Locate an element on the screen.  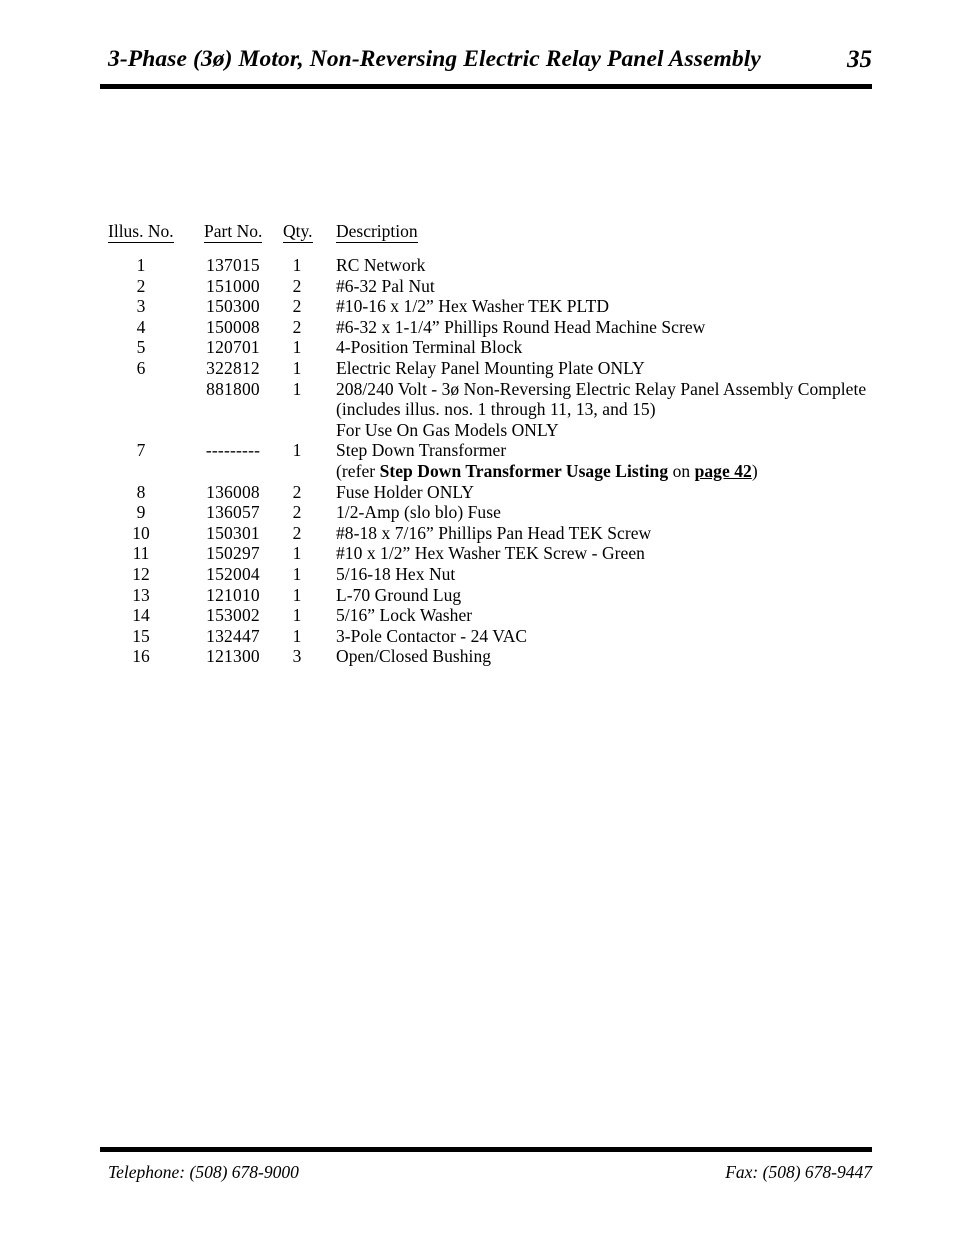
column-header-qty: Qty. is located at coordinates (298, 232).